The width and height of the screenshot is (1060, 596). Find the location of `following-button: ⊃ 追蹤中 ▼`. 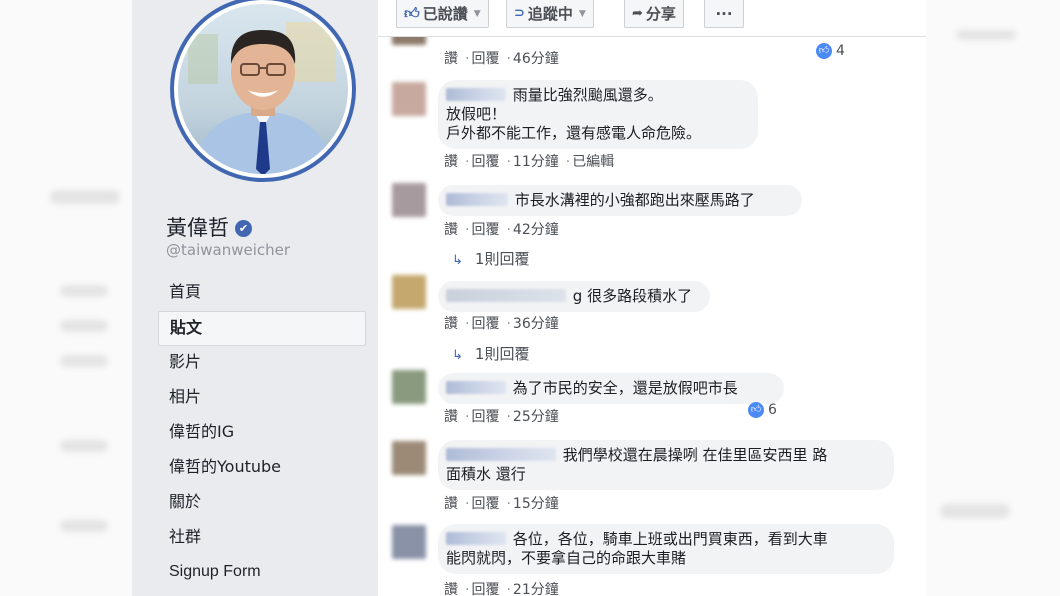

following-button: ⊃ 追蹤中 ▼ is located at coordinates (550, 14).